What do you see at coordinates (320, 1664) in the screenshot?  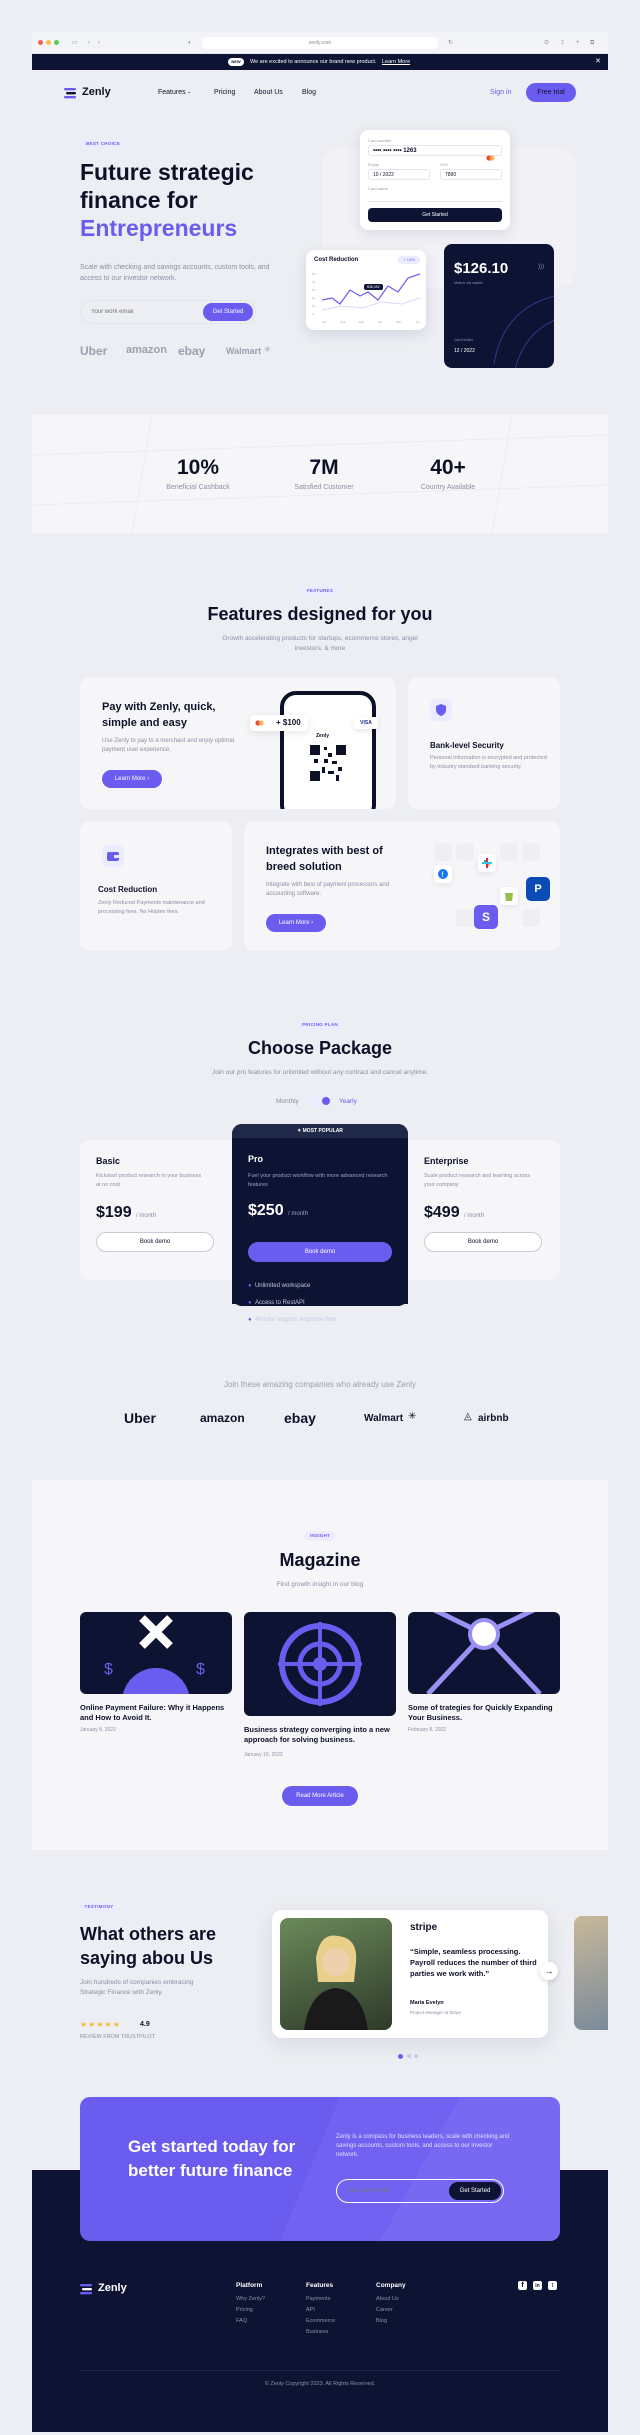 I see `article-2-image` at bounding box center [320, 1664].